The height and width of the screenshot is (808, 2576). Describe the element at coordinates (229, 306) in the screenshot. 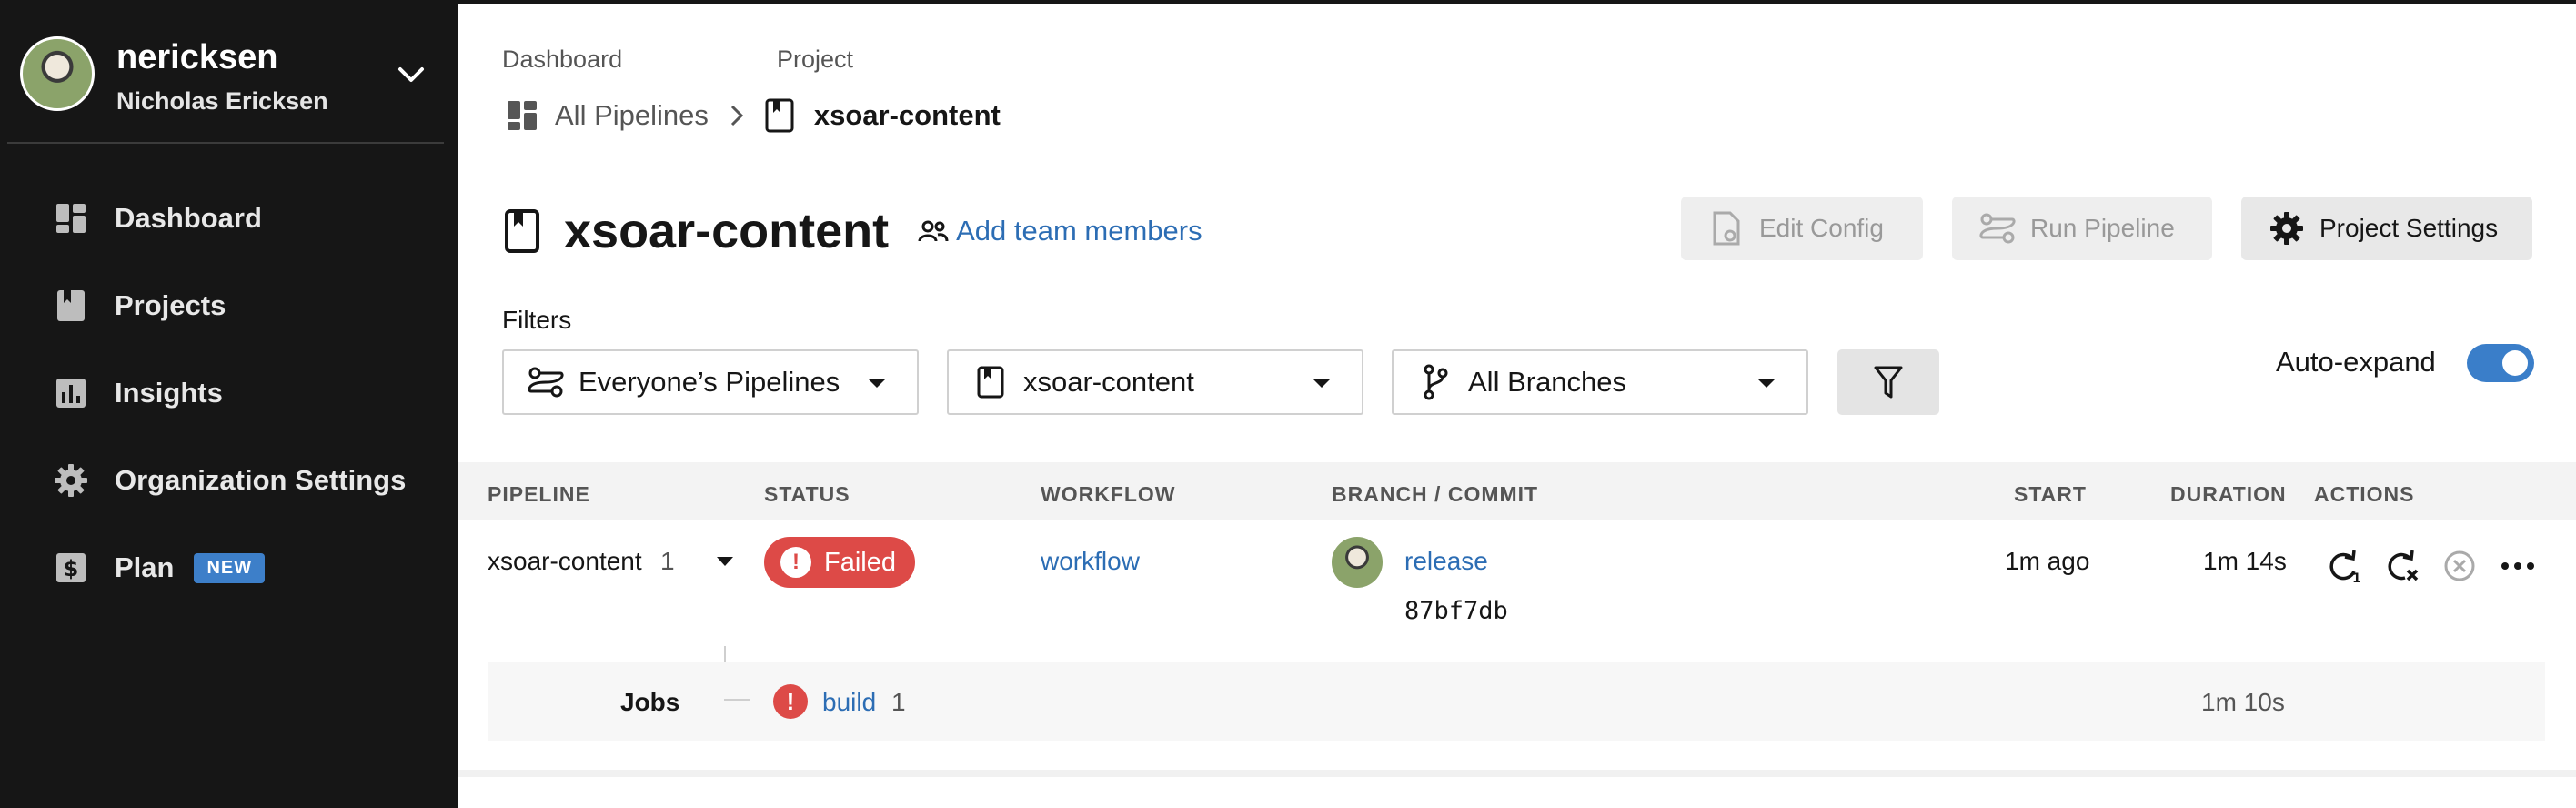

I see `sidebar-item-projects: Projects` at that location.